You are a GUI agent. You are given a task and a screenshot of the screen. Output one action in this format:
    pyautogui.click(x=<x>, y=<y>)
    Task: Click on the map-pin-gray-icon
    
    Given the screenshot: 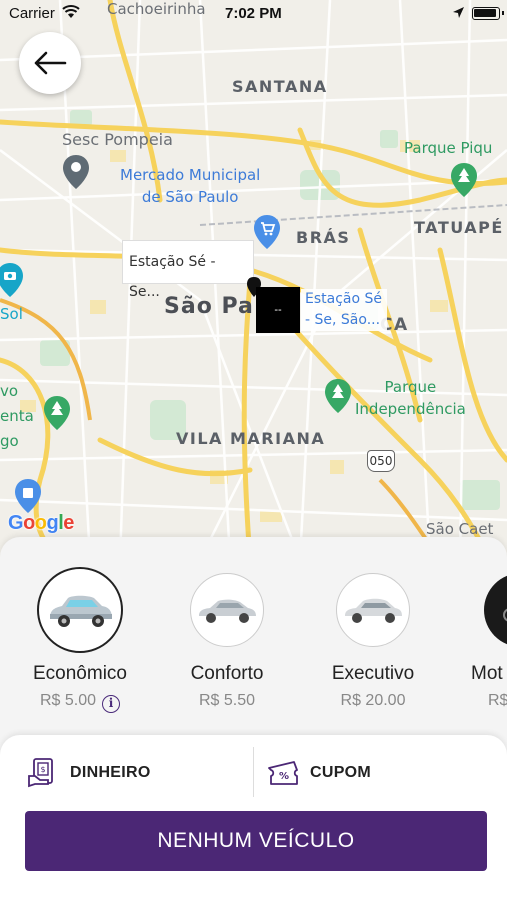 What is the action you would take?
    pyautogui.click(x=76, y=172)
    